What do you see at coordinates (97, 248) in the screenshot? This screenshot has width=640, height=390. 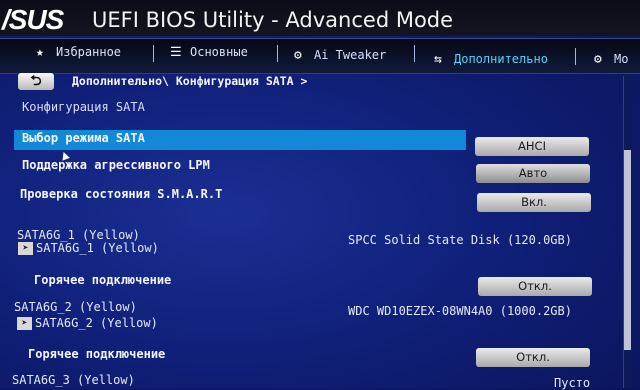 I see `port1-submenu-label: SATA6G_1 (Yellow)` at bounding box center [97, 248].